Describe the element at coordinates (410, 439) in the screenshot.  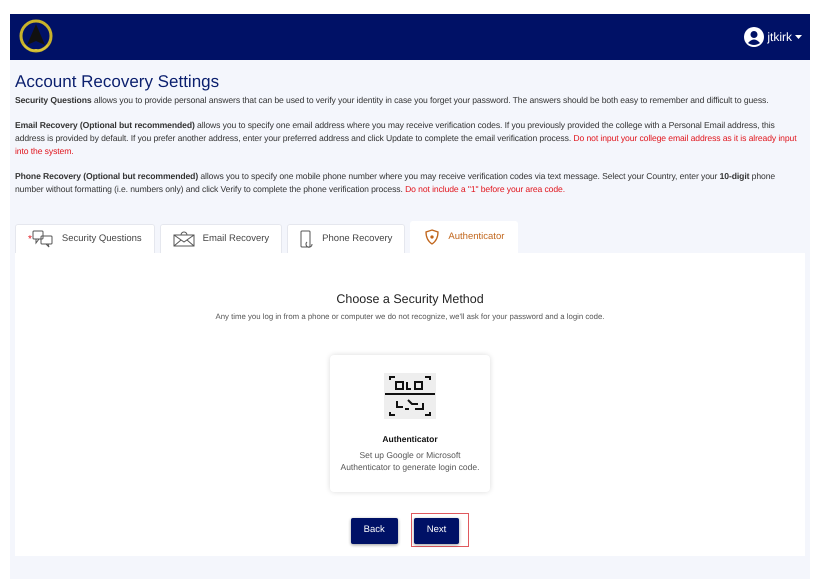
I see `method-title: Authenticator` at that location.